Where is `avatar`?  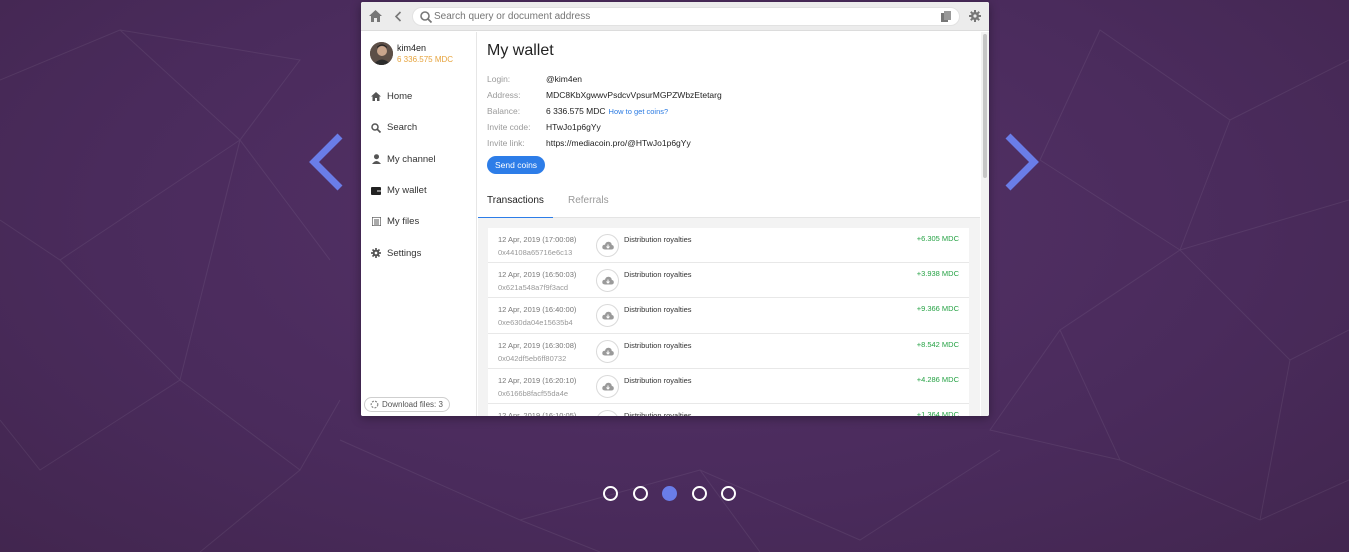
avatar is located at coordinates (381, 53).